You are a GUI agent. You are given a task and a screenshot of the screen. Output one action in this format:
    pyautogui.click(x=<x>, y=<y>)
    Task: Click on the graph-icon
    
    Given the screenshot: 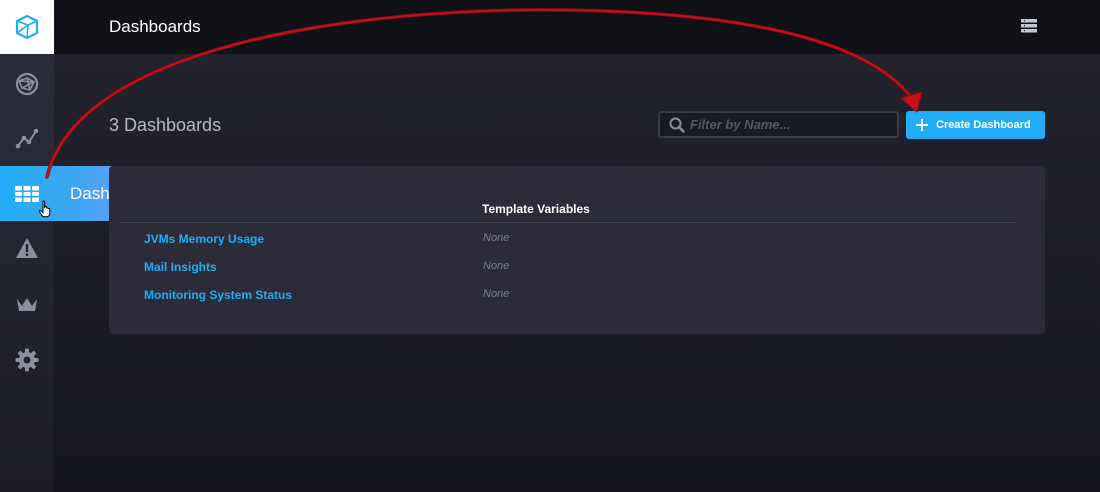 What is the action you would take?
    pyautogui.click(x=27, y=138)
    